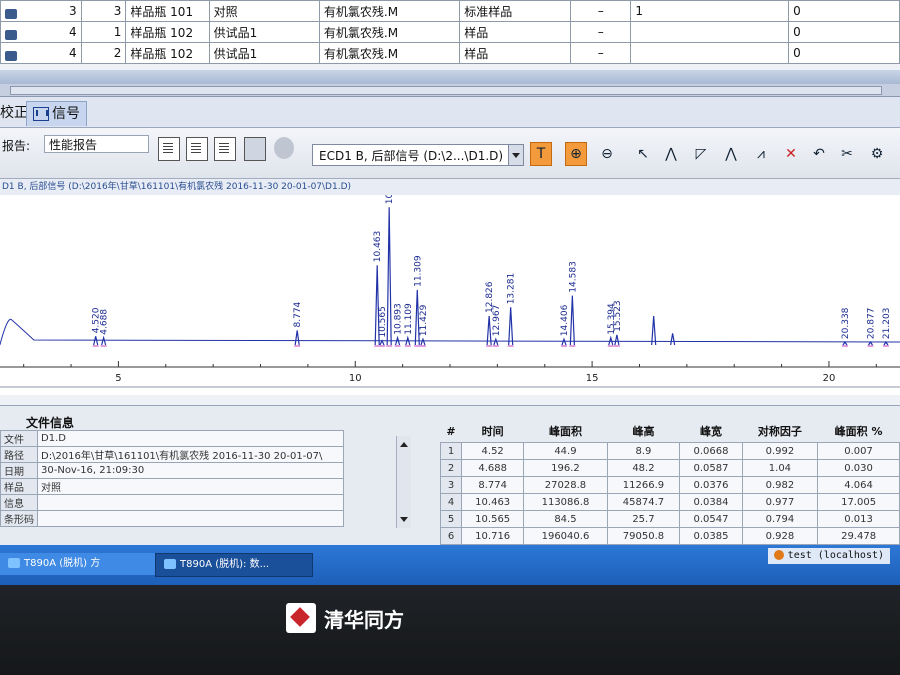 The width and height of the screenshot is (900, 675). Describe the element at coordinates (779, 431) in the screenshot. I see `peak-table-header: 对称因子` at that location.